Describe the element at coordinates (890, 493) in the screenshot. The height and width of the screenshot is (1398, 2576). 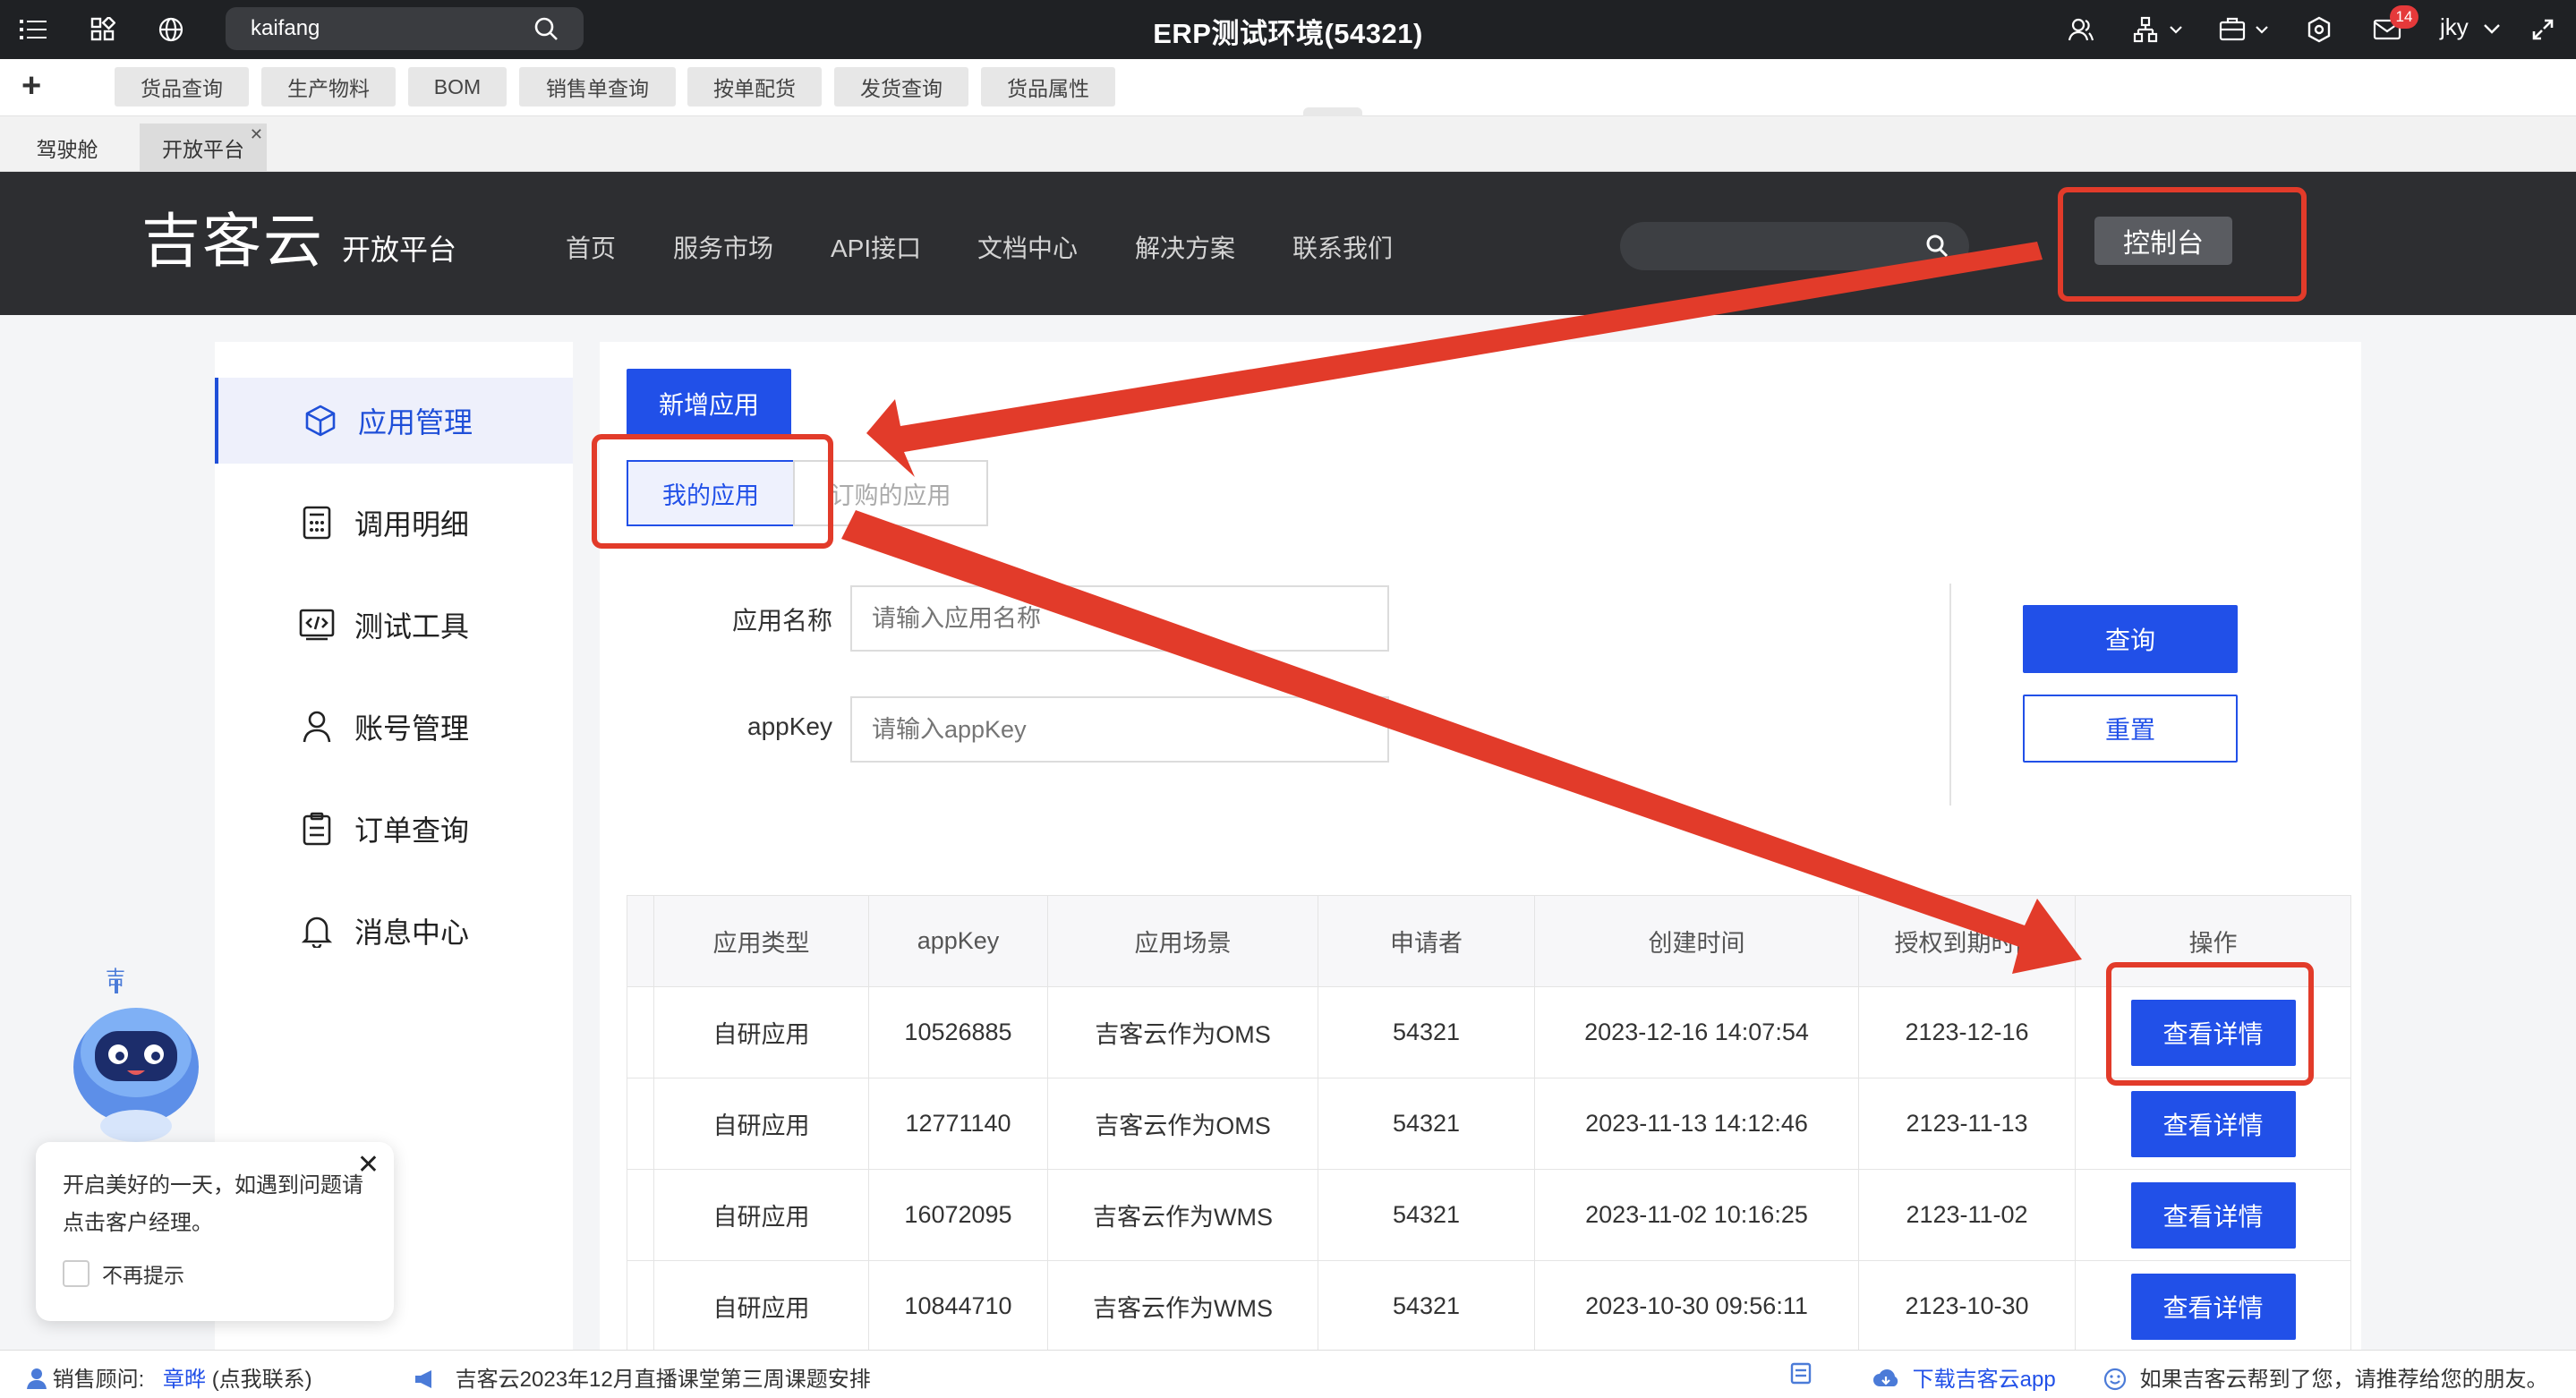
I see `tab-ordered-apps: 订购的应用` at that location.